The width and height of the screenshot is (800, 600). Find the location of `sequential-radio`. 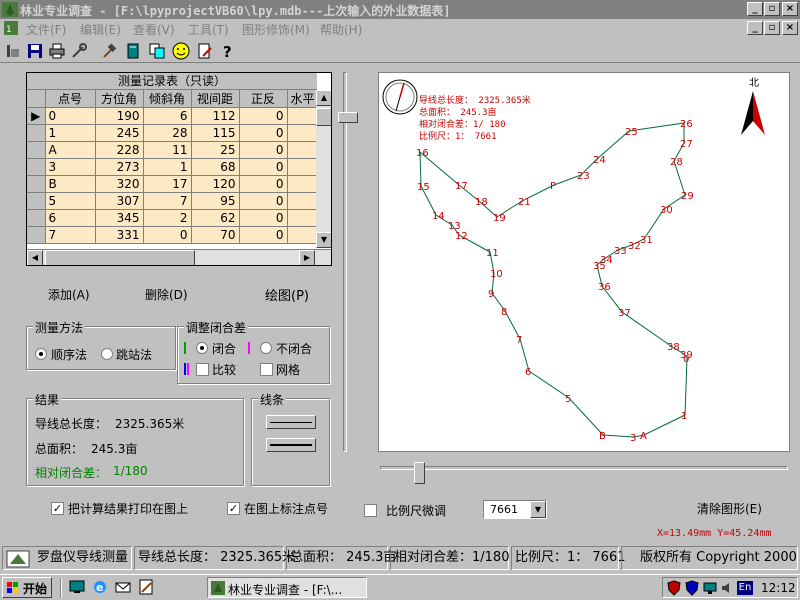

sequential-radio is located at coordinates (41, 354).